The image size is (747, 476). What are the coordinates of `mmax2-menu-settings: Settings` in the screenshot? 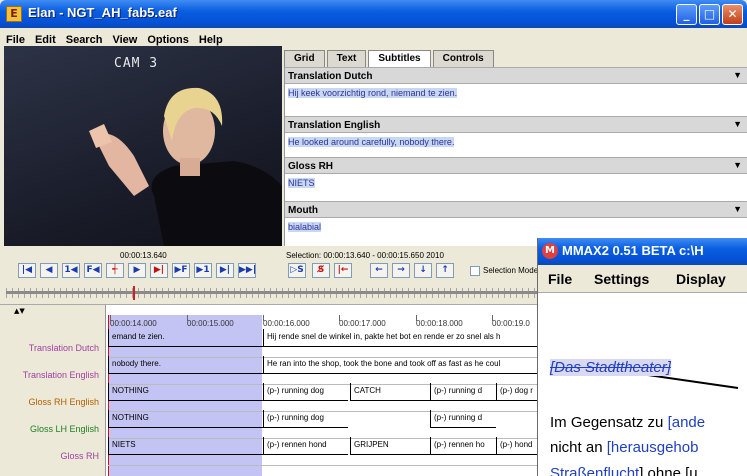 It's located at (621, 279).